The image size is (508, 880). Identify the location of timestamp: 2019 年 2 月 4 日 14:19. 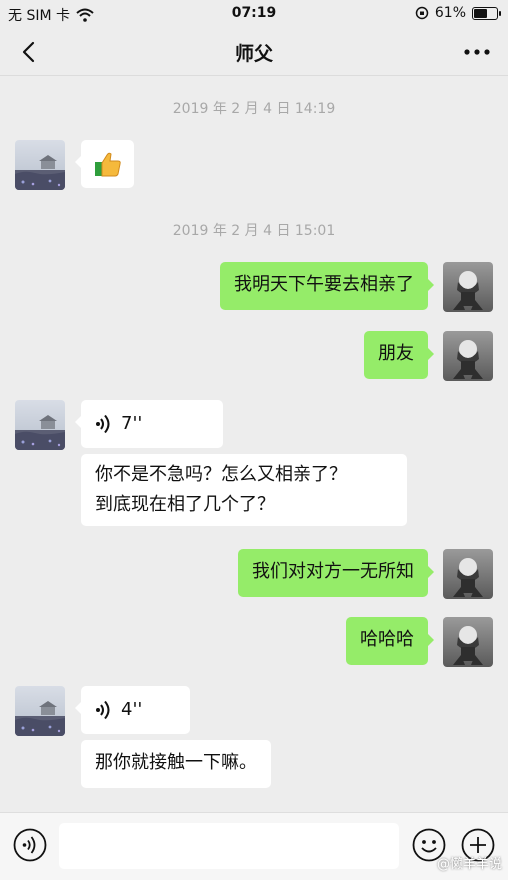
(254, 109).